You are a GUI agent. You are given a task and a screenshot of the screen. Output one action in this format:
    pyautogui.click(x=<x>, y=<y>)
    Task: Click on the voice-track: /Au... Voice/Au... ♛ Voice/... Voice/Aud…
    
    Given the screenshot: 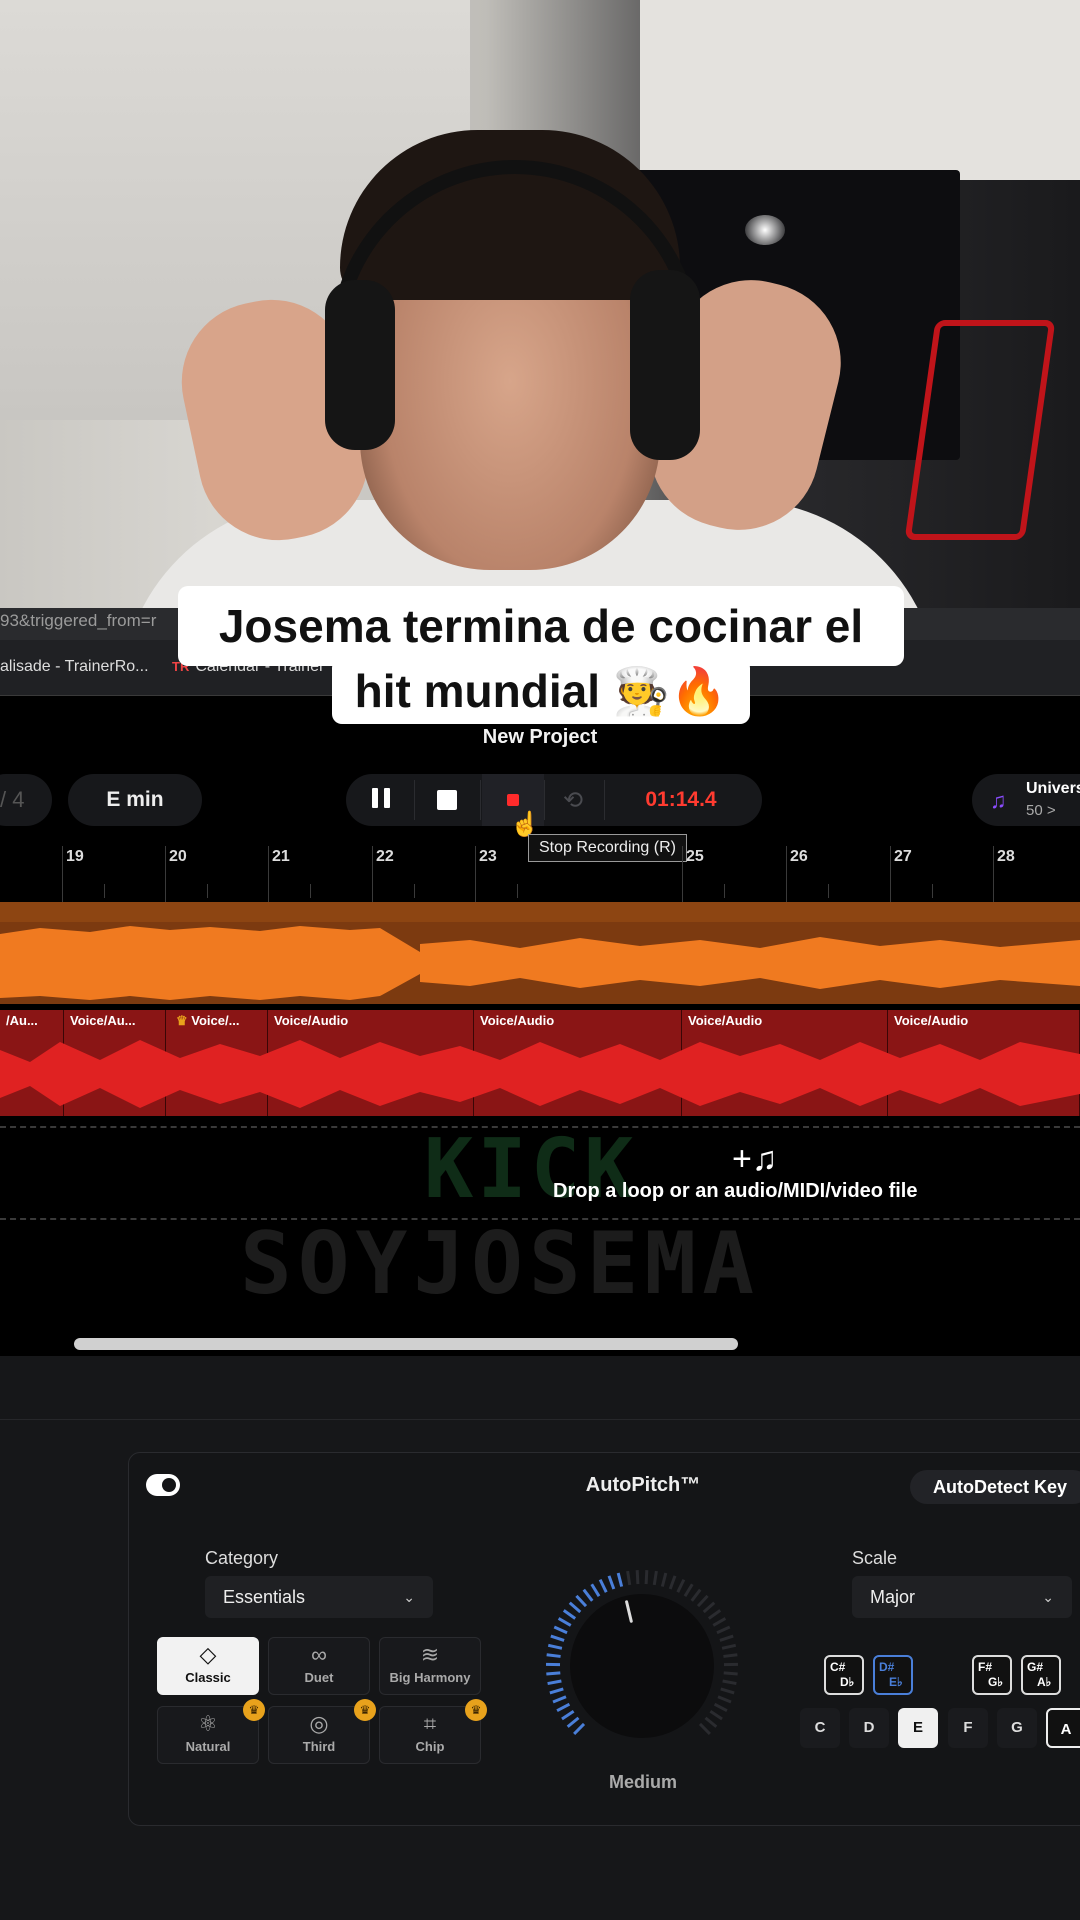 What is the action you would take?
    pyautogui.click(x=540, y=1063)
    